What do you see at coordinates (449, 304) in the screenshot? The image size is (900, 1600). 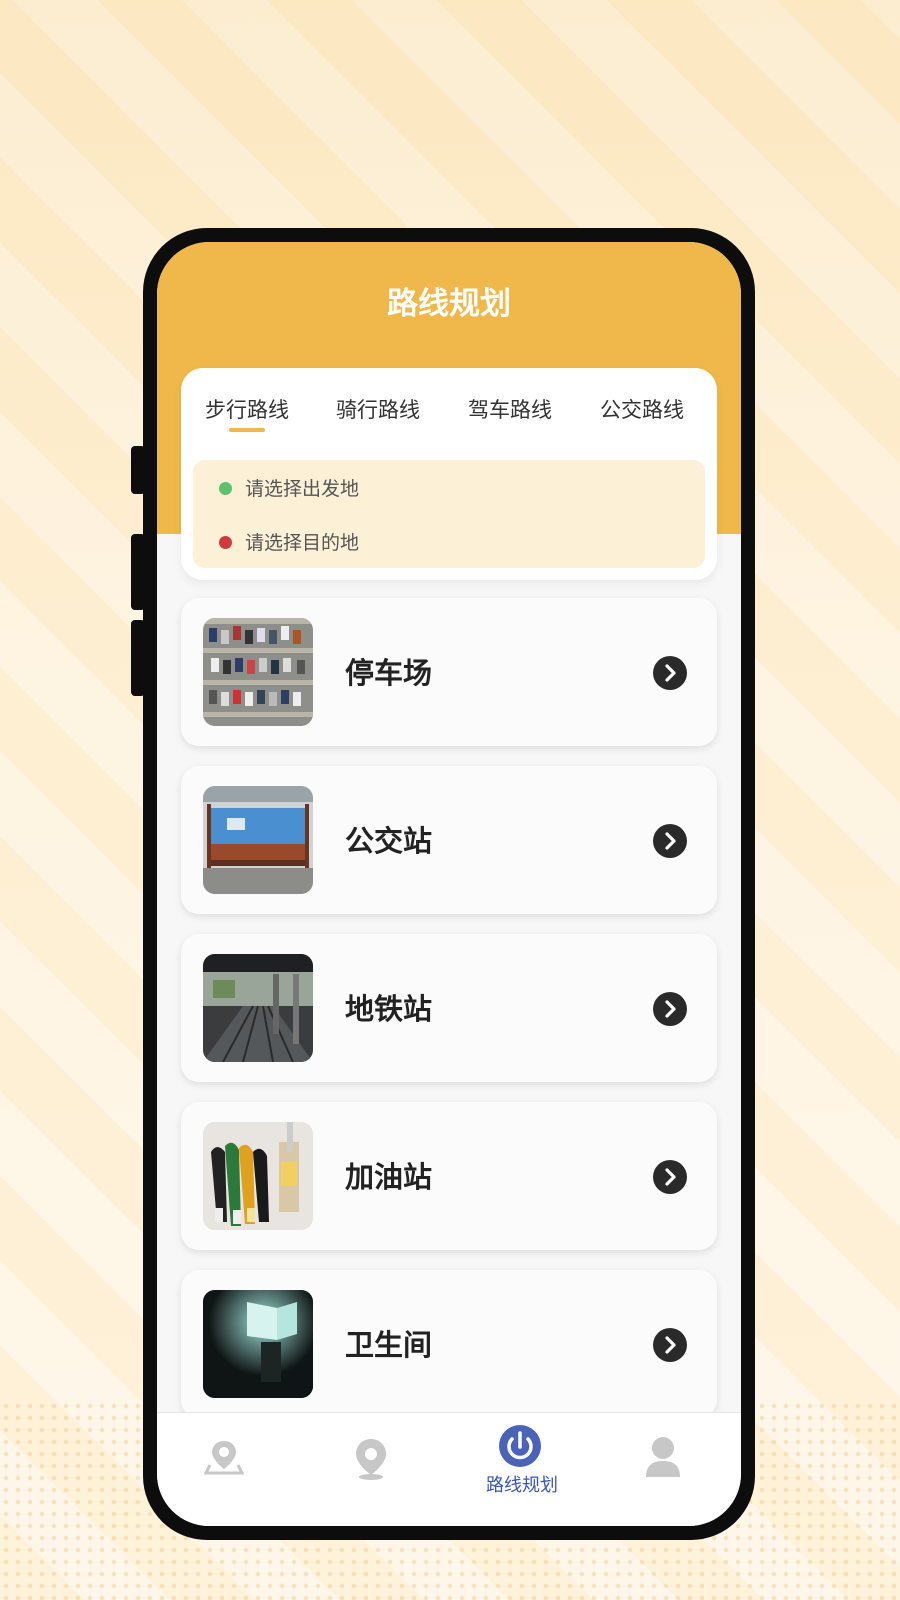 I see `page-title: 路线规划` at bounding box center [449, 304].